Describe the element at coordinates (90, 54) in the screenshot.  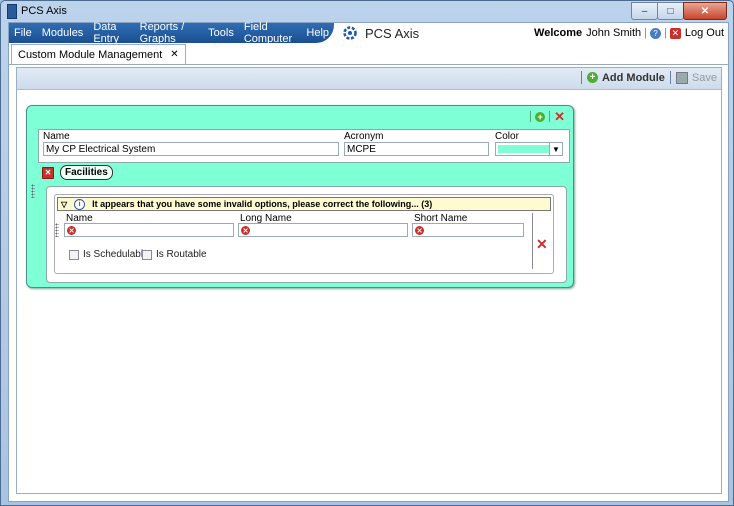
I see `tab-label: Custom Module Management` at that location.